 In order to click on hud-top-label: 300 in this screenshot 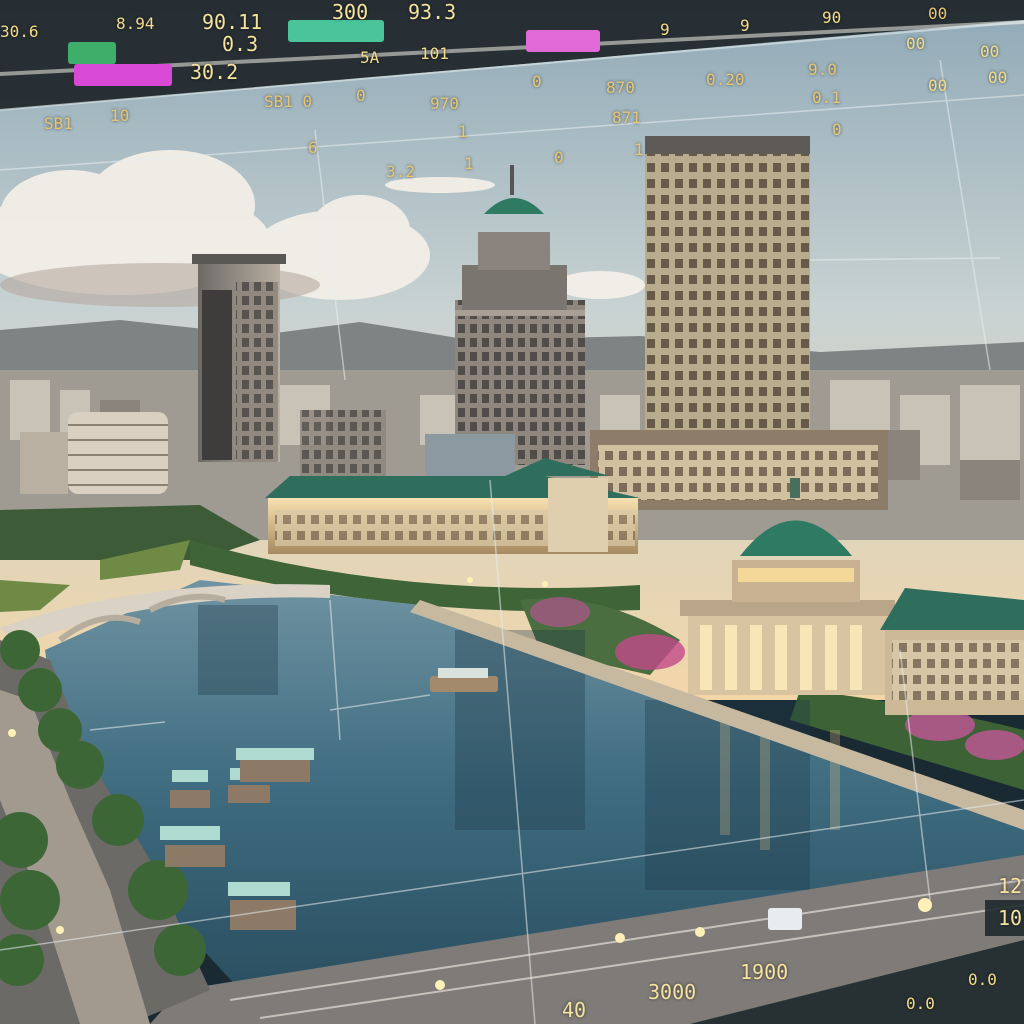, I will do `click(350, 12)`.